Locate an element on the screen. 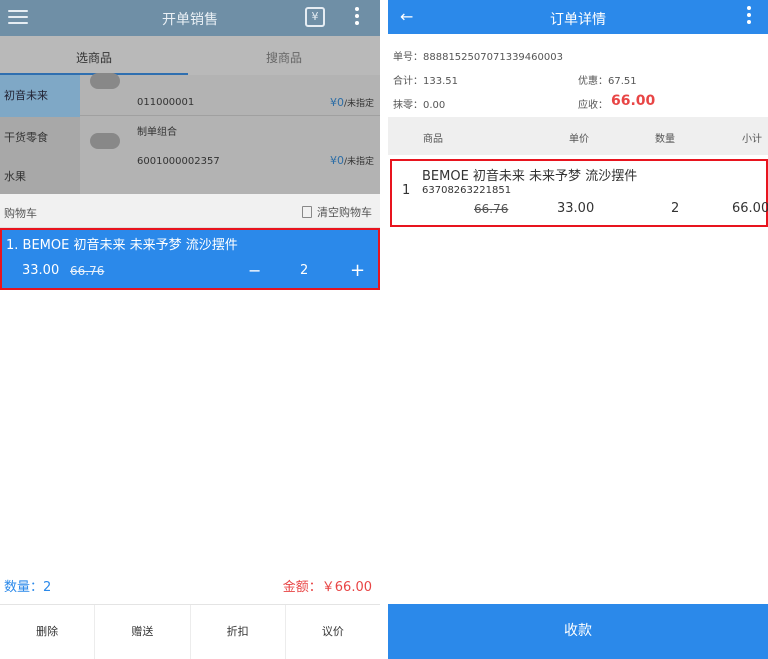 The width and height of the screenshot is (768, 659). category-item: 水果 is located at coordinates (40, 176).